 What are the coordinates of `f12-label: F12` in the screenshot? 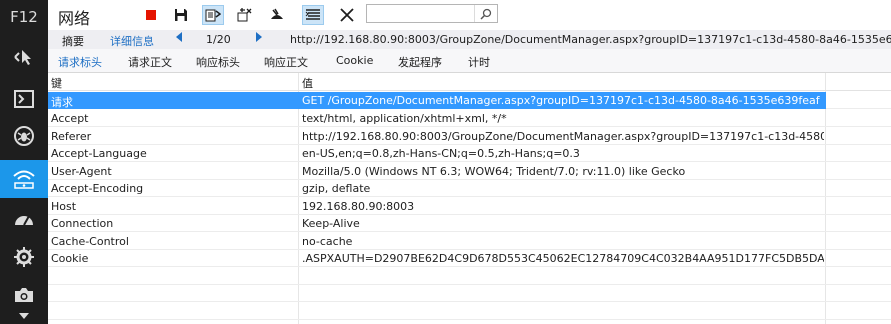 It's located at (24, 17).